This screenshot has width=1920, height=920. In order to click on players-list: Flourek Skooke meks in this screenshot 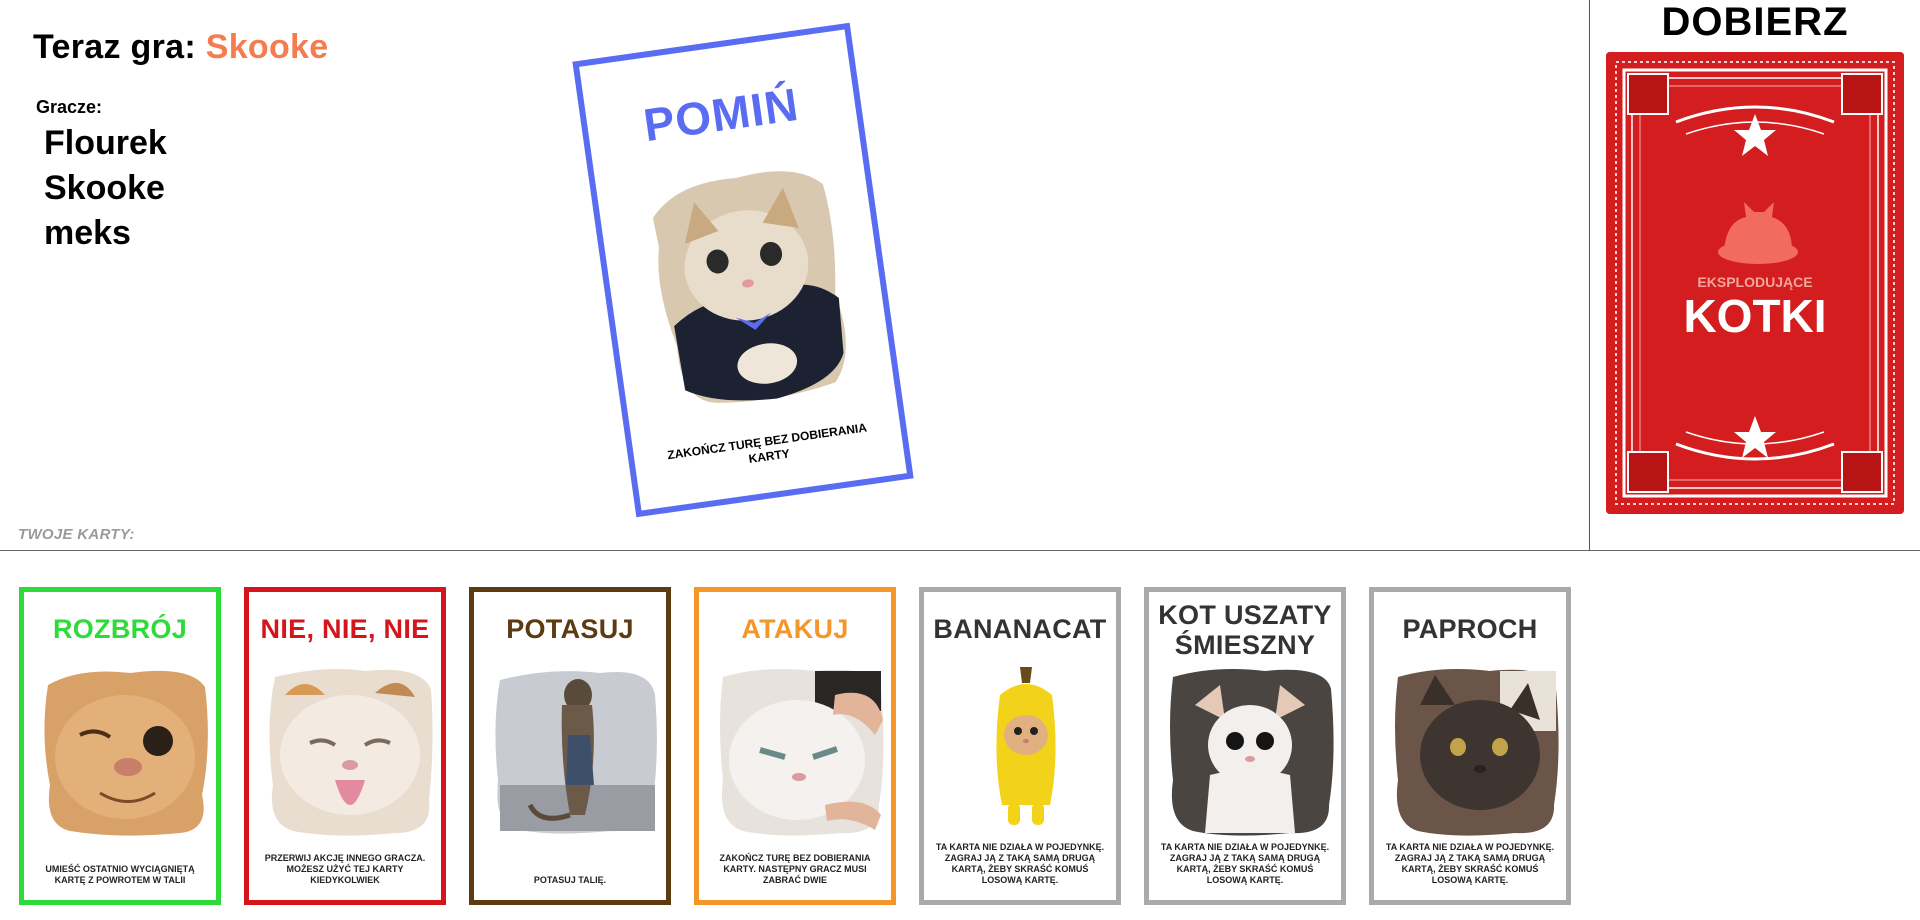, I will do `click(105, 188)`.